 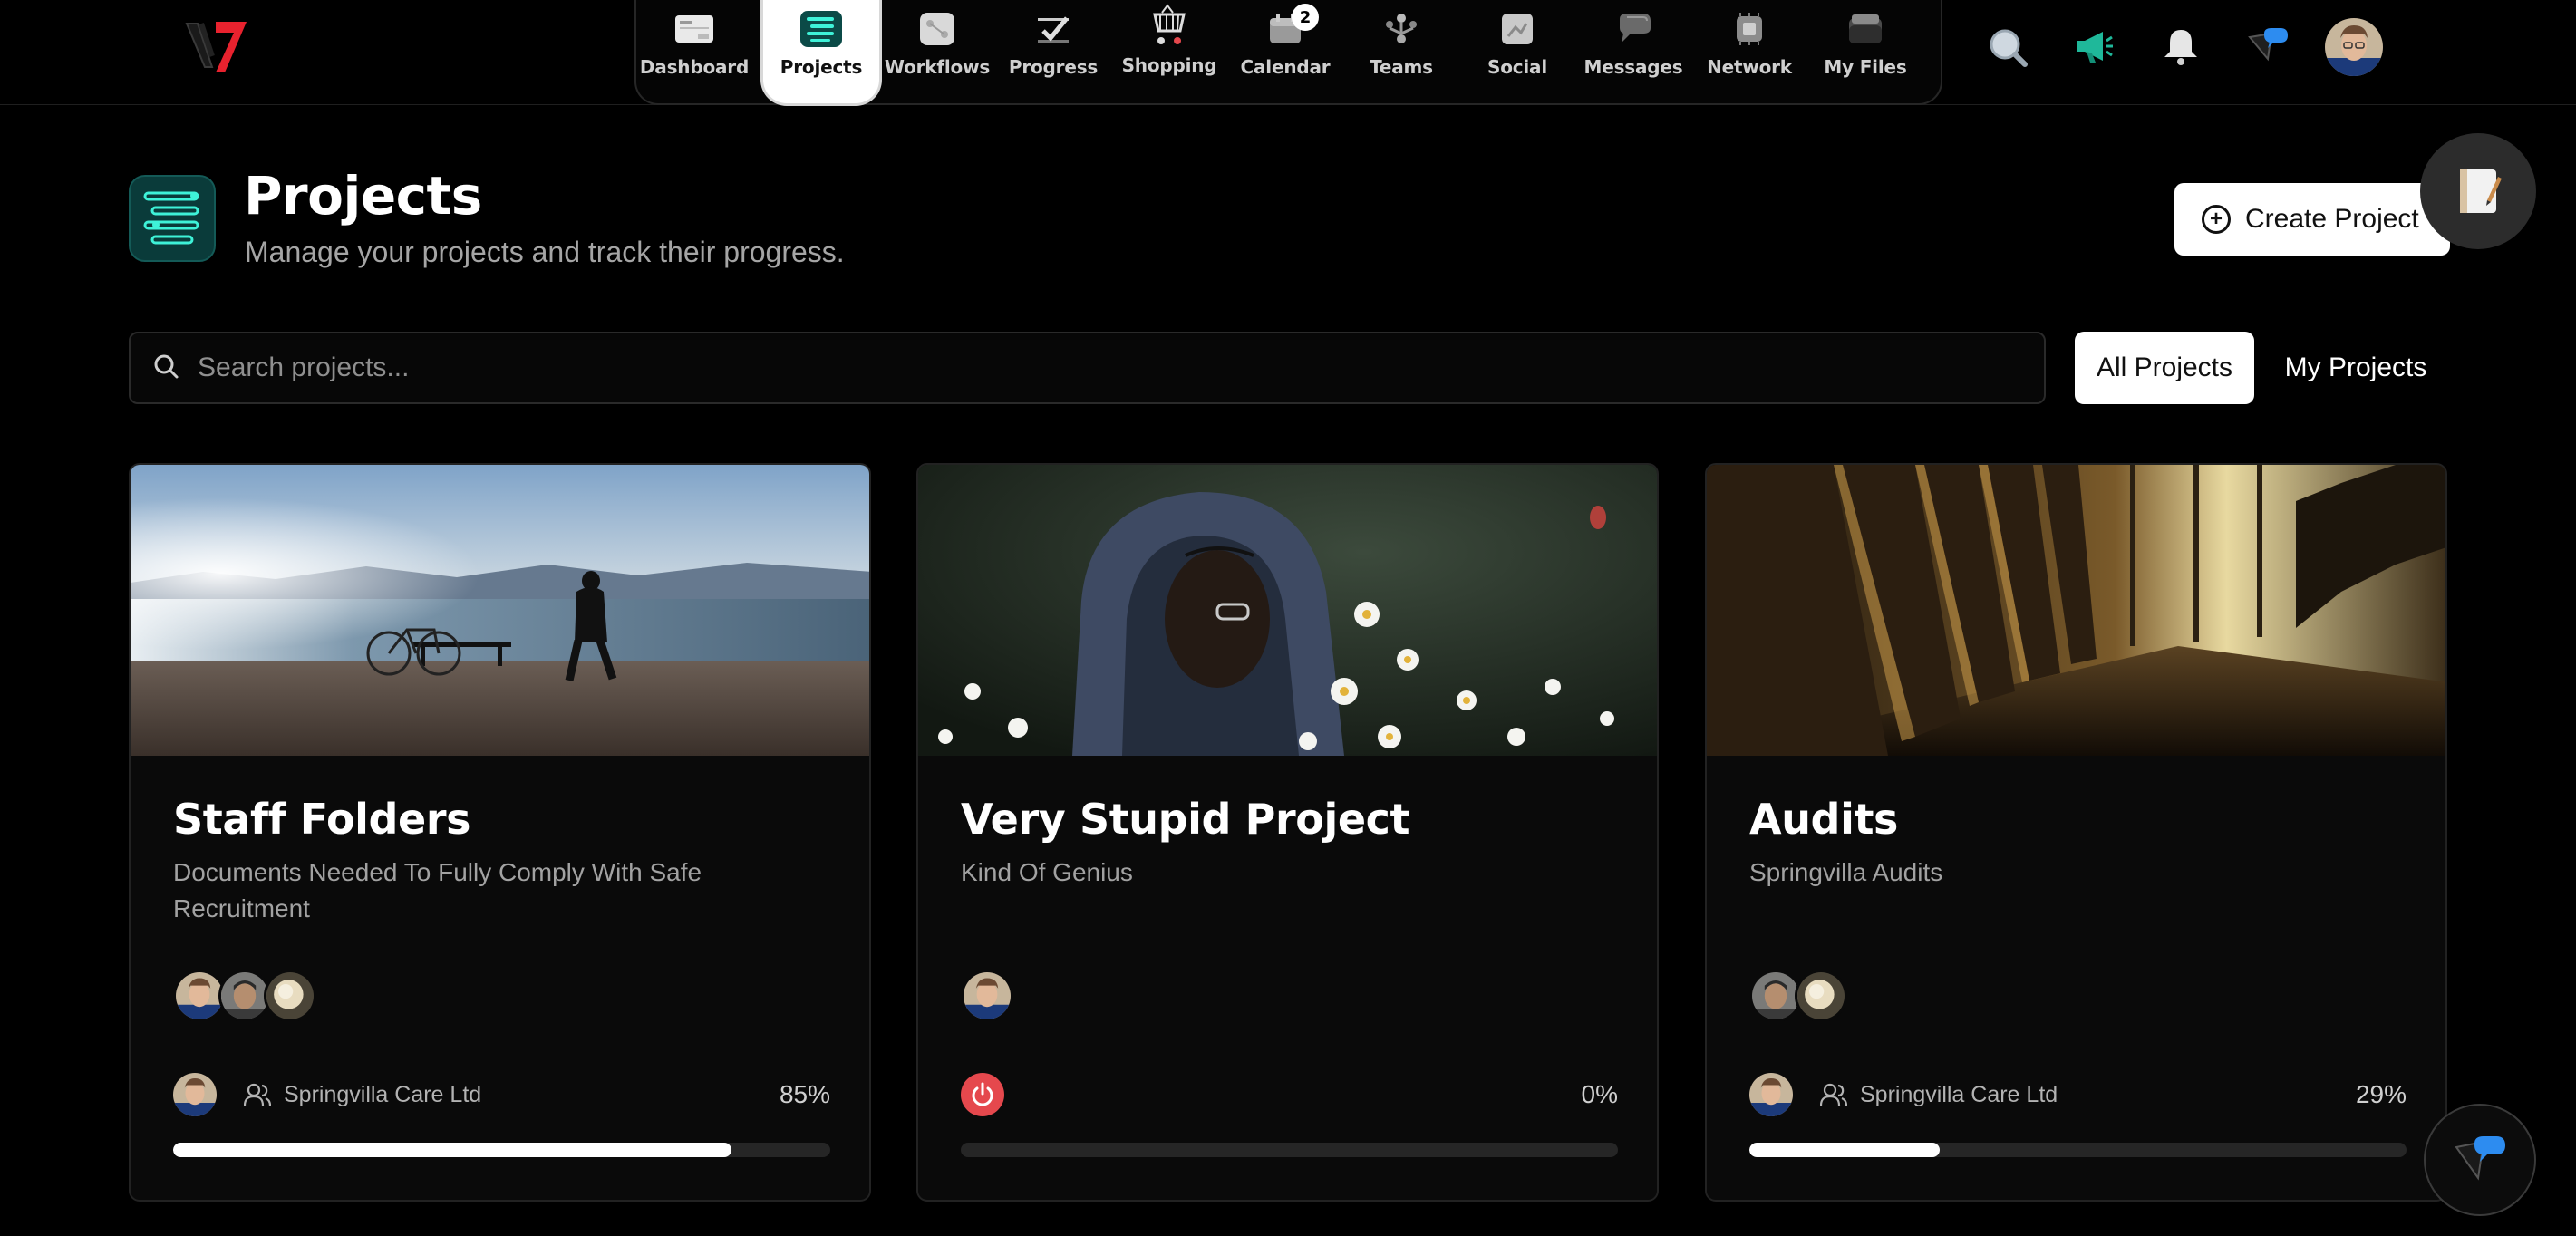 What do you see at coordinates (322, 820) in the screenshot?
I see `project-title: Staff Folders` at bounding box center [322, 820].